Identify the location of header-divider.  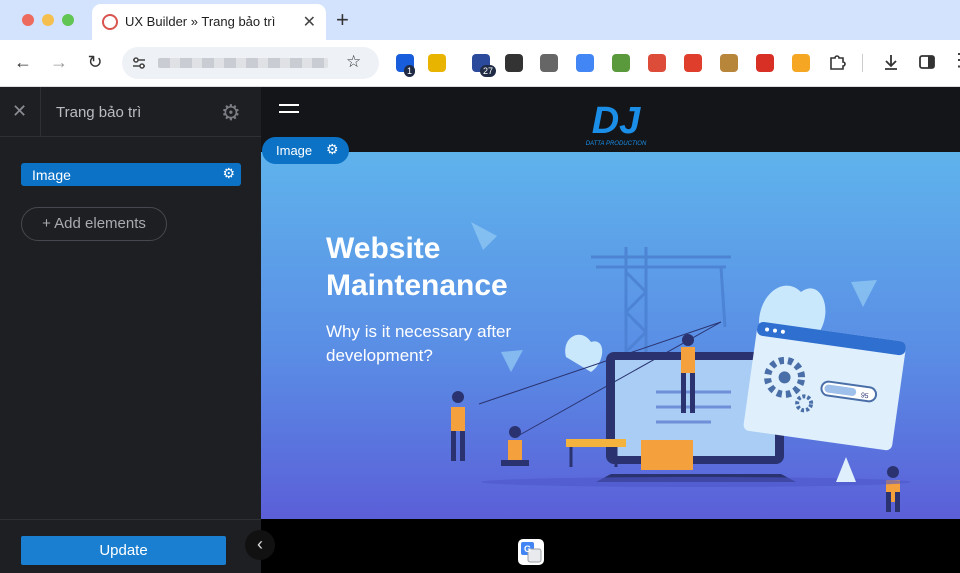
(40, 112).